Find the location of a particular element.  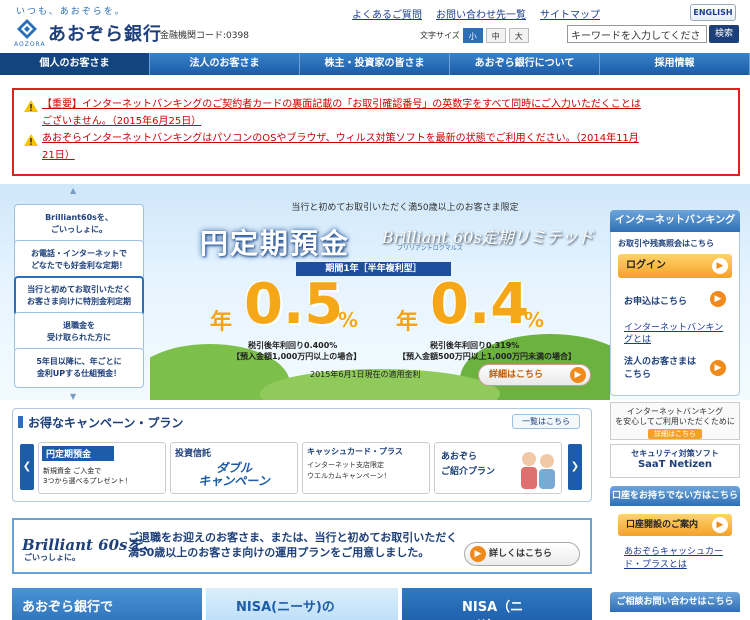

card-body: ダブル キャンペーン is located at coordinates (234, 474).